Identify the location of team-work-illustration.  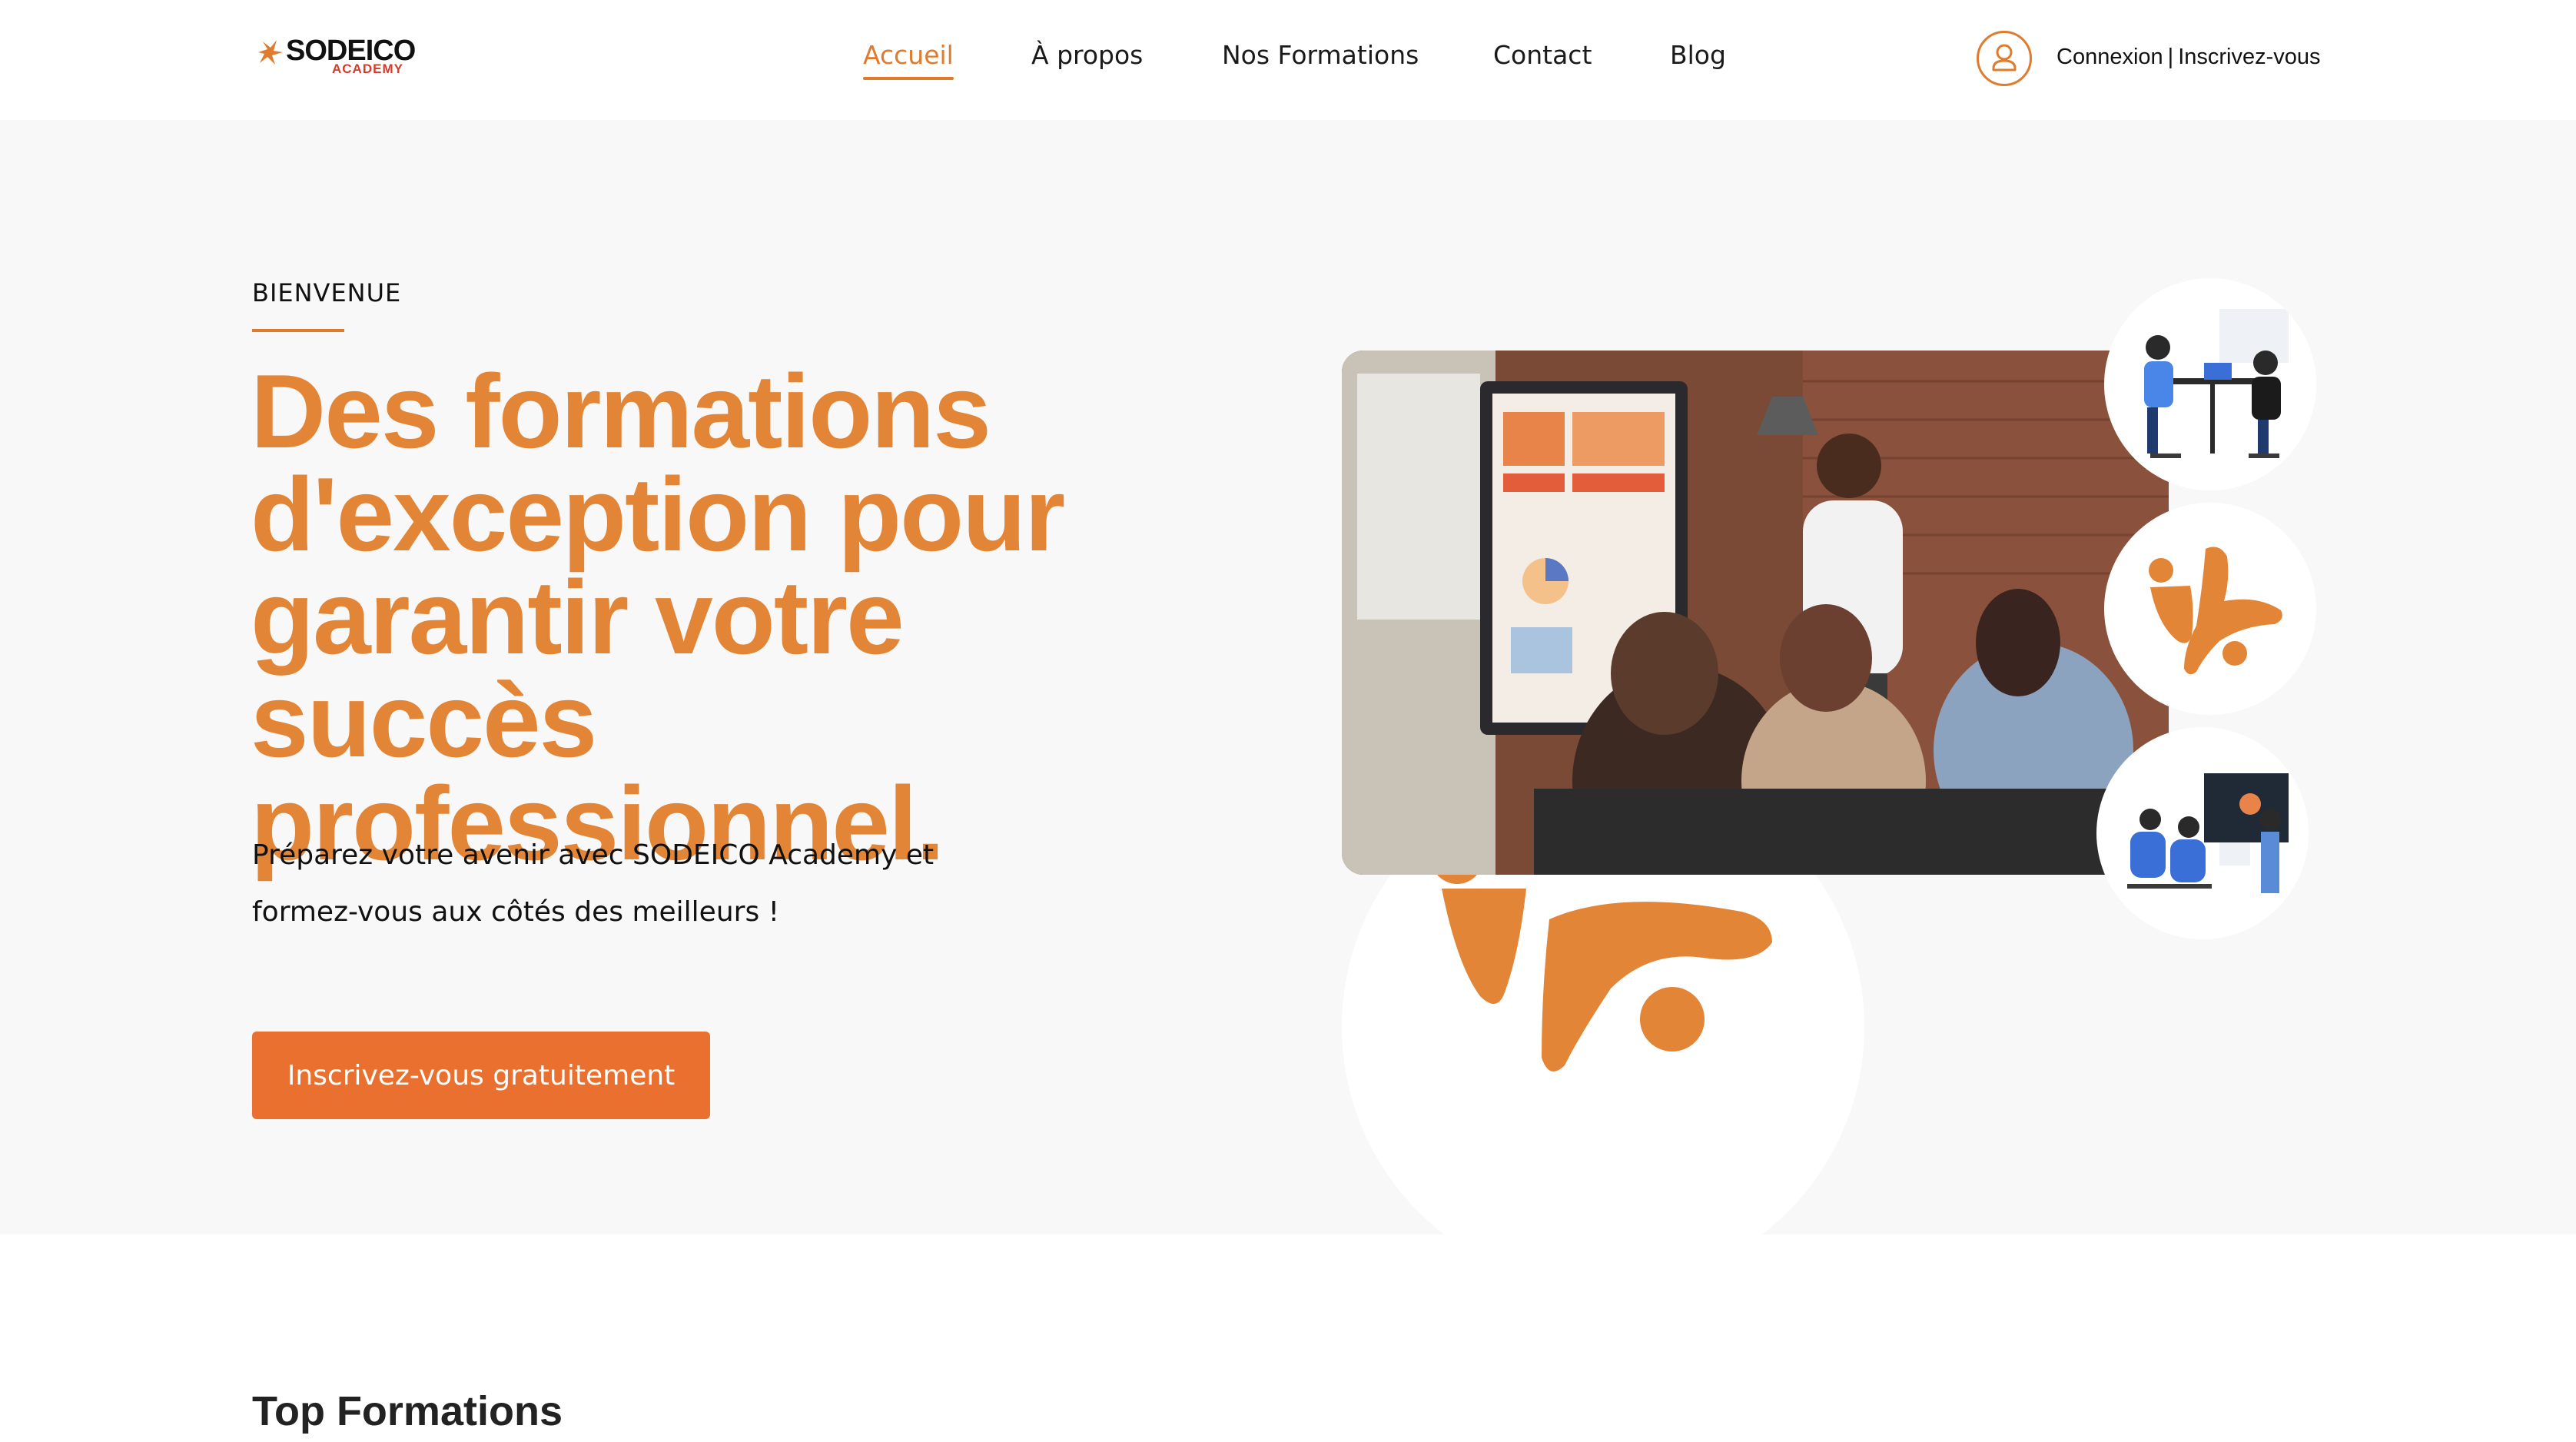
(2216, 383).